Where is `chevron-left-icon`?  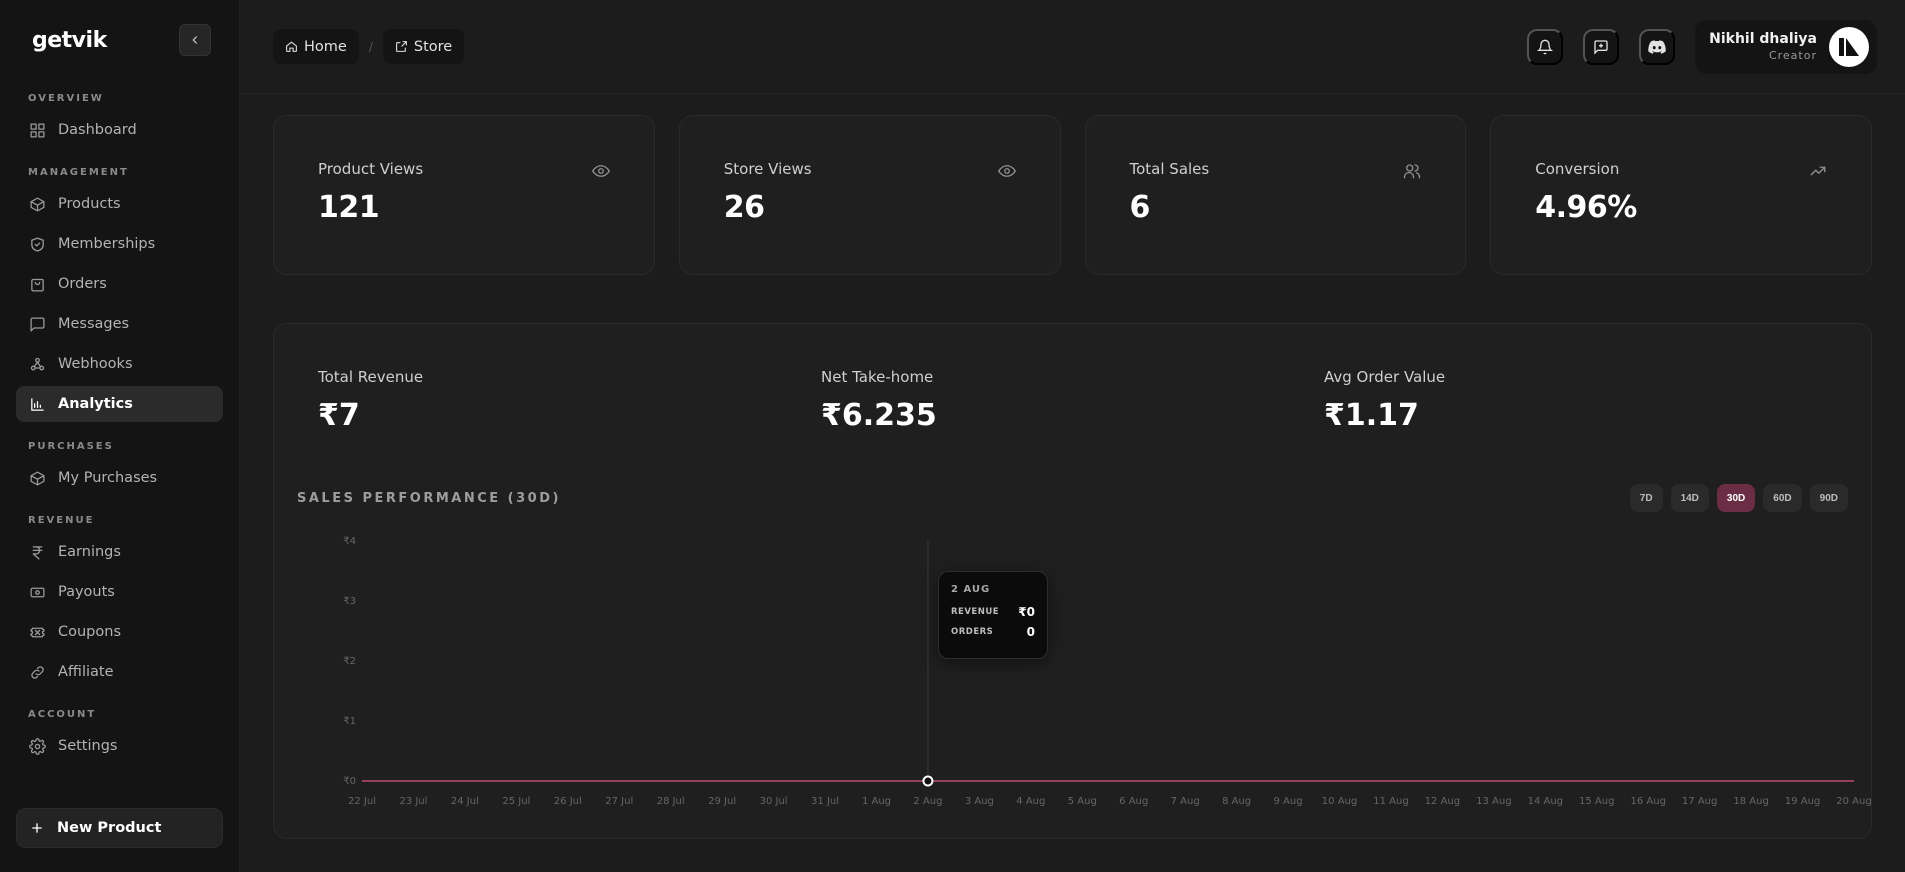
chevron-left-icon is located at coordinates (195, 40).